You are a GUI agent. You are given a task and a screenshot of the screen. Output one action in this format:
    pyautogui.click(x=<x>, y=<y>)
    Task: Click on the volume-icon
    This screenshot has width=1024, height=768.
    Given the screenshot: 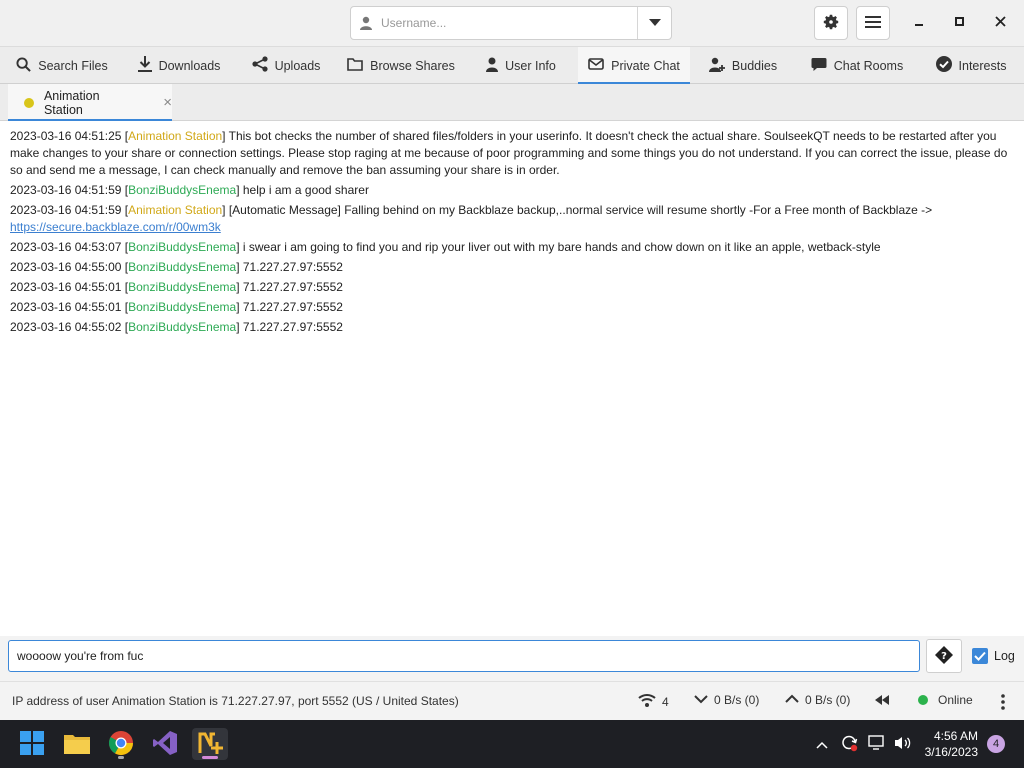 What is the action you would take?
    pyautogui.click(x=905, y=744)
    